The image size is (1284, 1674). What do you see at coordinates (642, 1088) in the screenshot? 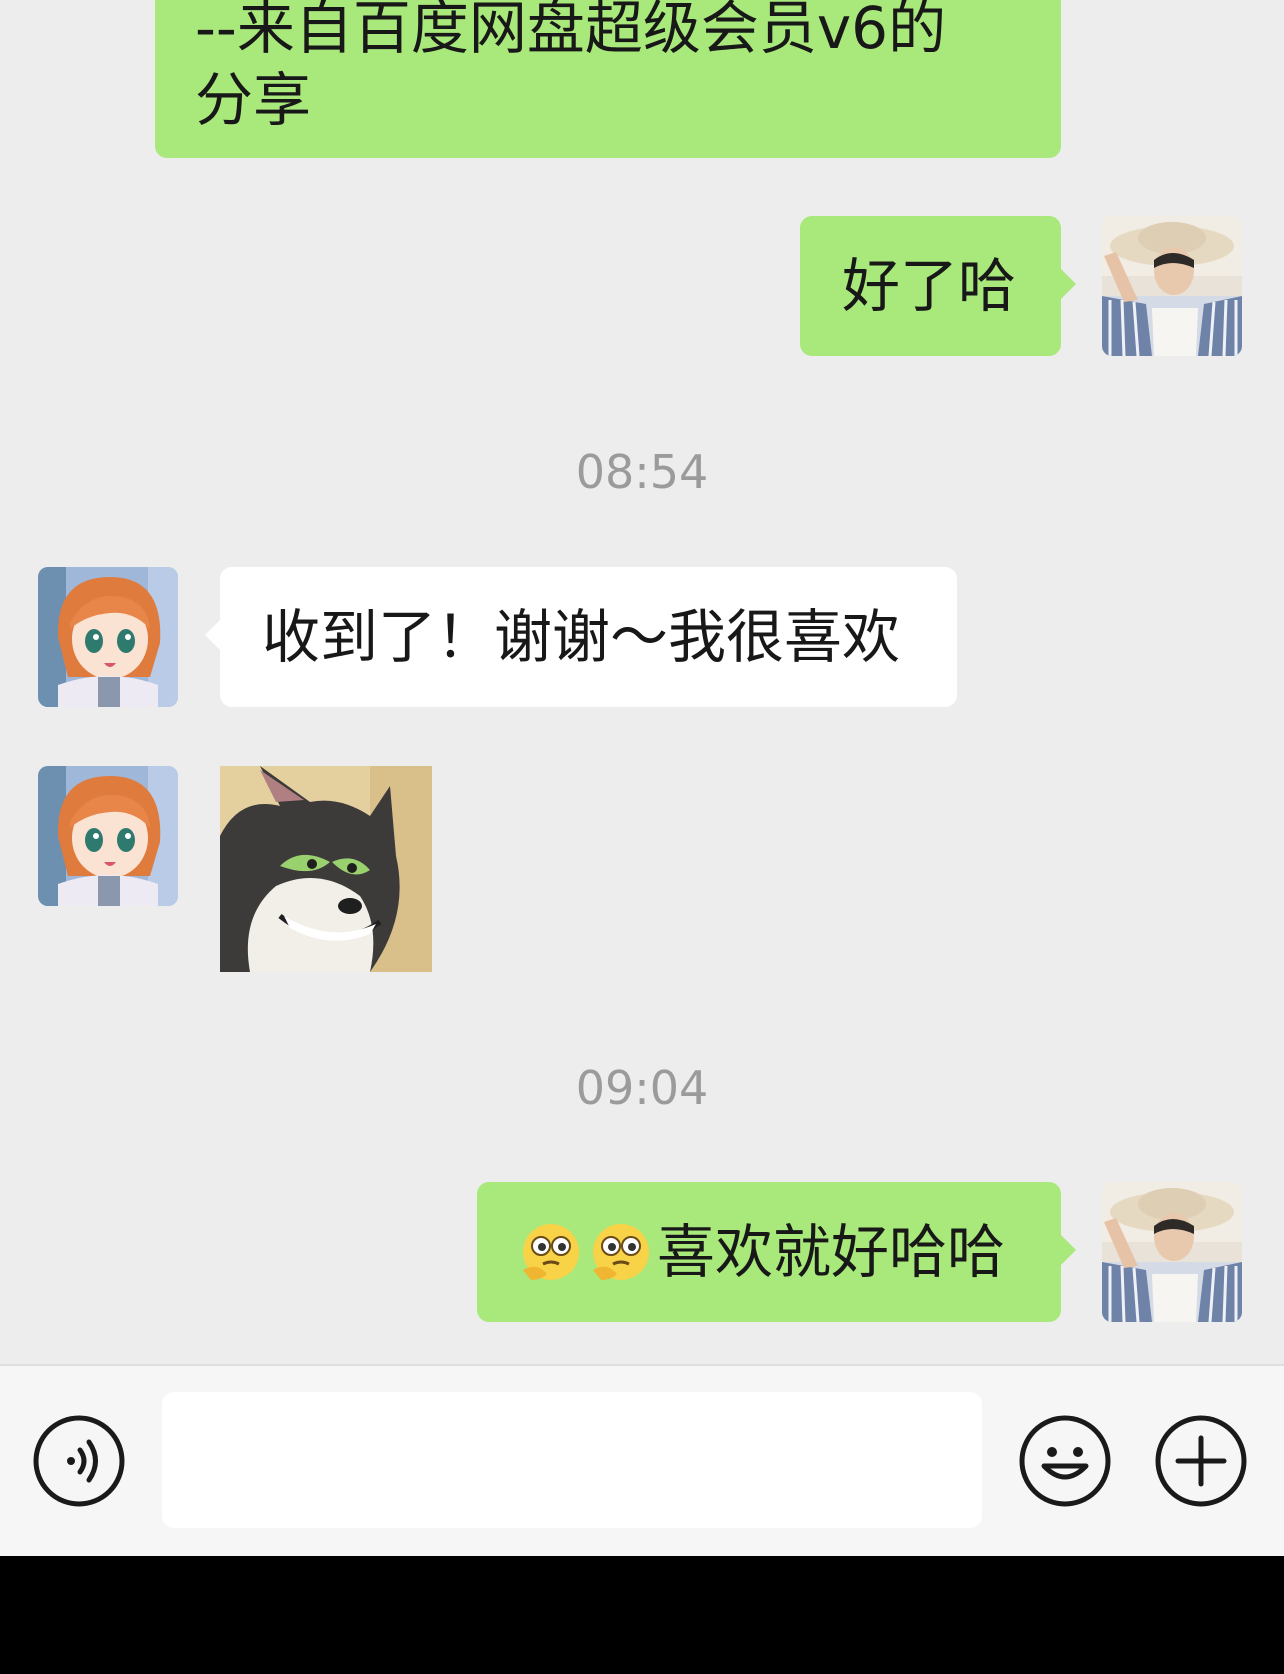
I see `message-timestamp: 09:04` at bounding box center [642, 1088].